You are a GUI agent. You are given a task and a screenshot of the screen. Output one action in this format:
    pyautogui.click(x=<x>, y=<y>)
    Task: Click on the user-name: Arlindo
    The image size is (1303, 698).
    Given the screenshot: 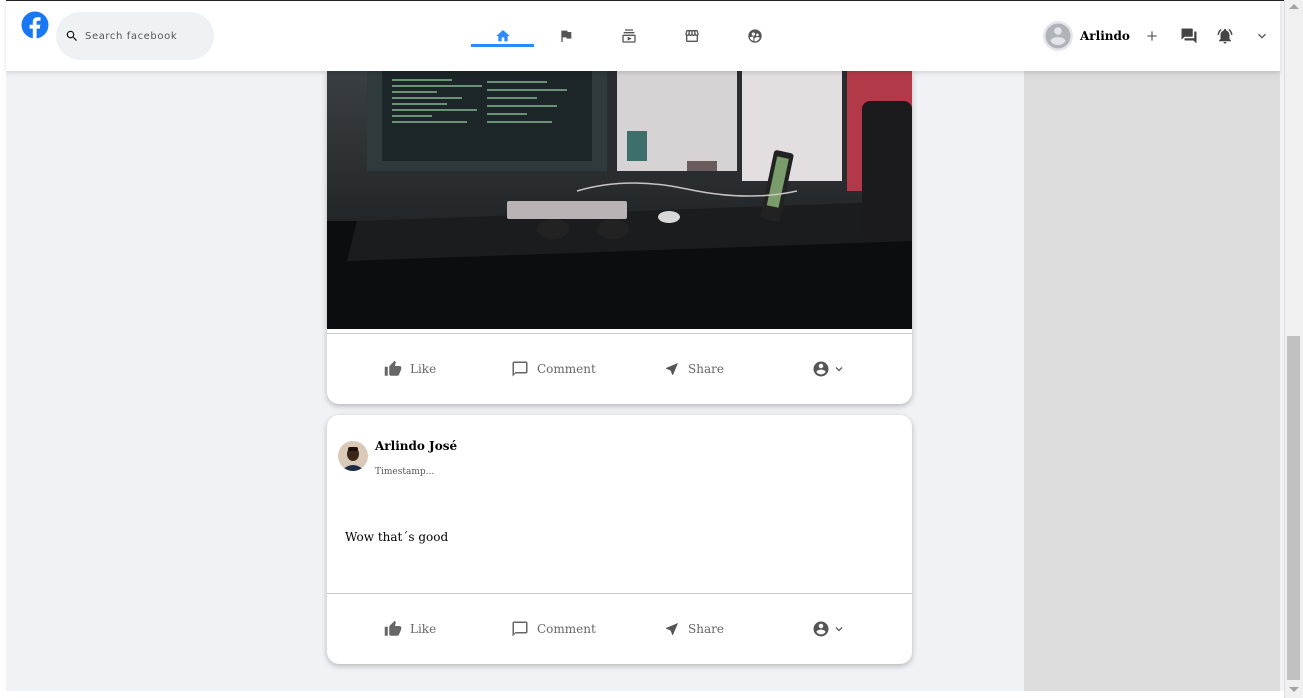 What is the action you would take?
    pyautogui.click(x=1105, y=36)
    